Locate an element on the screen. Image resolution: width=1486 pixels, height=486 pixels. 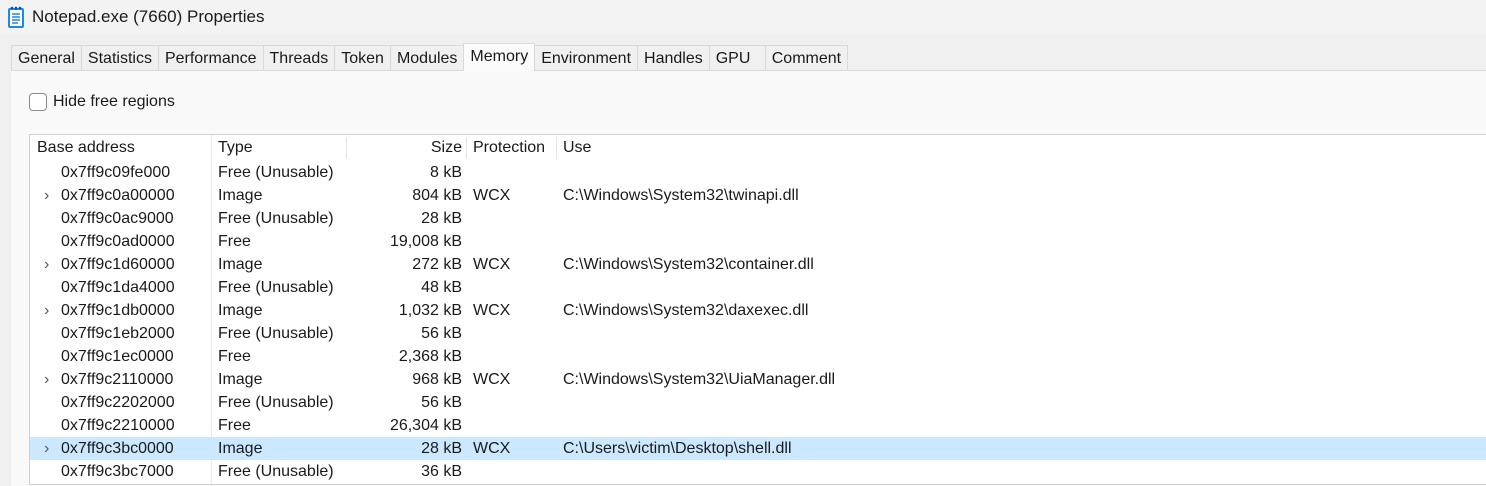
tab-token: Token is located at coordinates (362, 58).